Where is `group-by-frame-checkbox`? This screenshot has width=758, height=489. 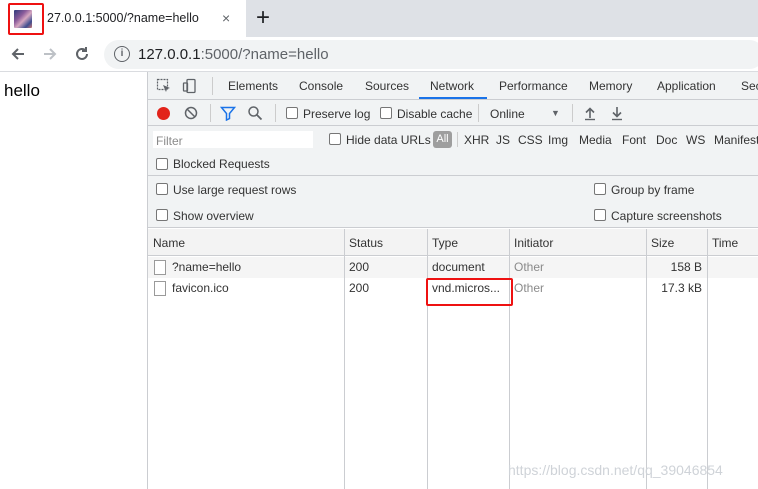
group-by-frame-checkbox is located at coordinates (600, 189).